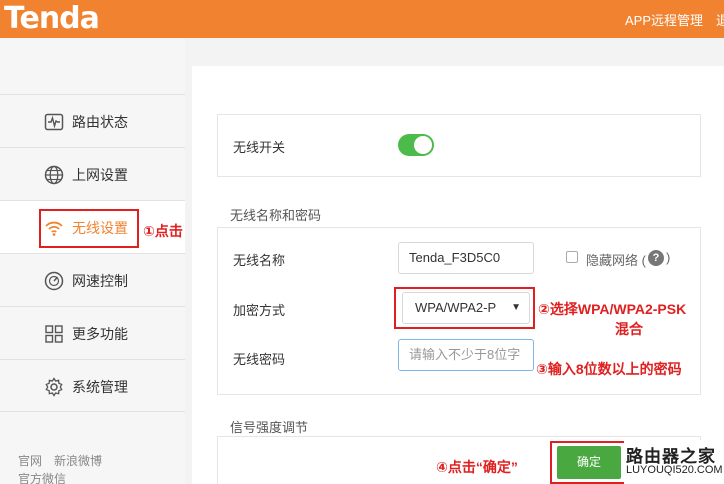  I want to click on annotation-step3: ③输入8位数以上的密码, so click(609, 369).